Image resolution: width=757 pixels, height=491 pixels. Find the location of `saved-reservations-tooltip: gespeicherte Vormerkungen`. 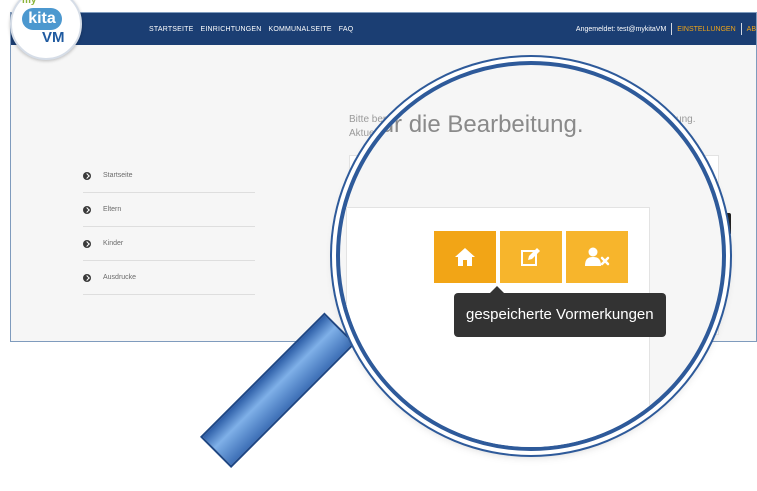

saved-reservations-tooltip: gespeicherte Vormerkungen is located at coordinates (560, 311).